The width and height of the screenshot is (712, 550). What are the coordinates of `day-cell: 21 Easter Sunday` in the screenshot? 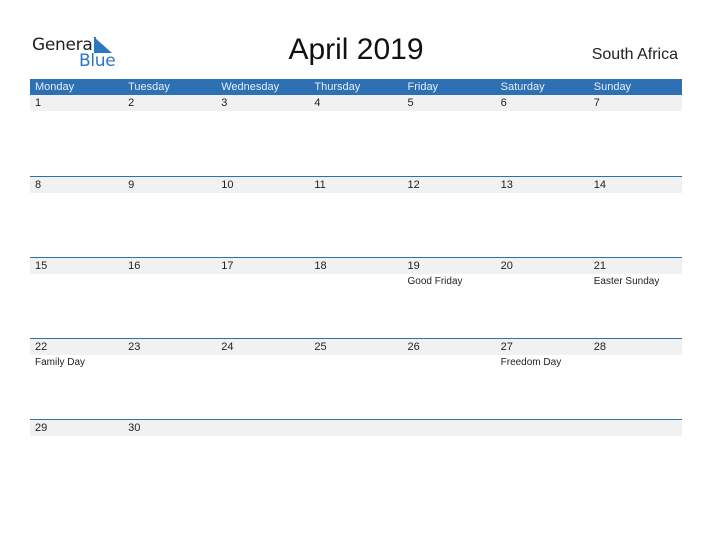 It's located at (635, 288).